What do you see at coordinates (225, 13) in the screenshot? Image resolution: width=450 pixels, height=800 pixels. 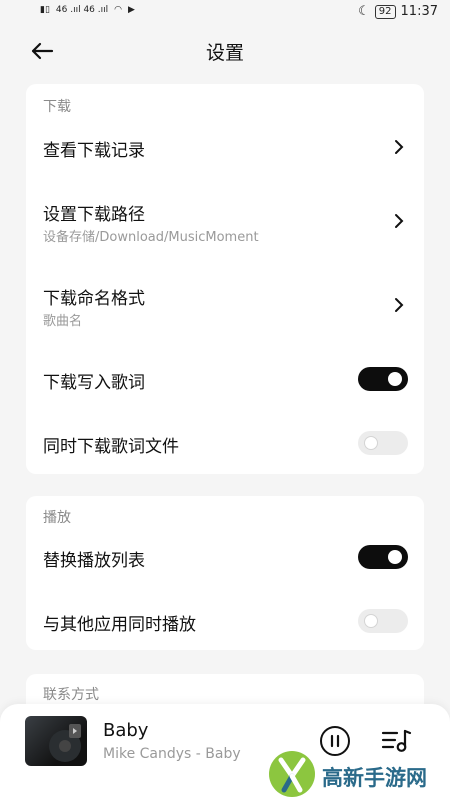 I see `status-bar: ▮▯ 46 .ııl 46 .ııl ◠ ▶ ☾ 92 11:37` at bounding box center [225, 13].